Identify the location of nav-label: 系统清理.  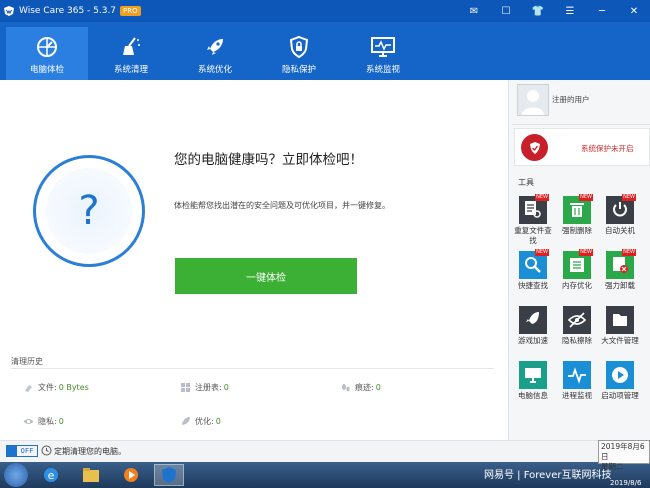
(130, 70).